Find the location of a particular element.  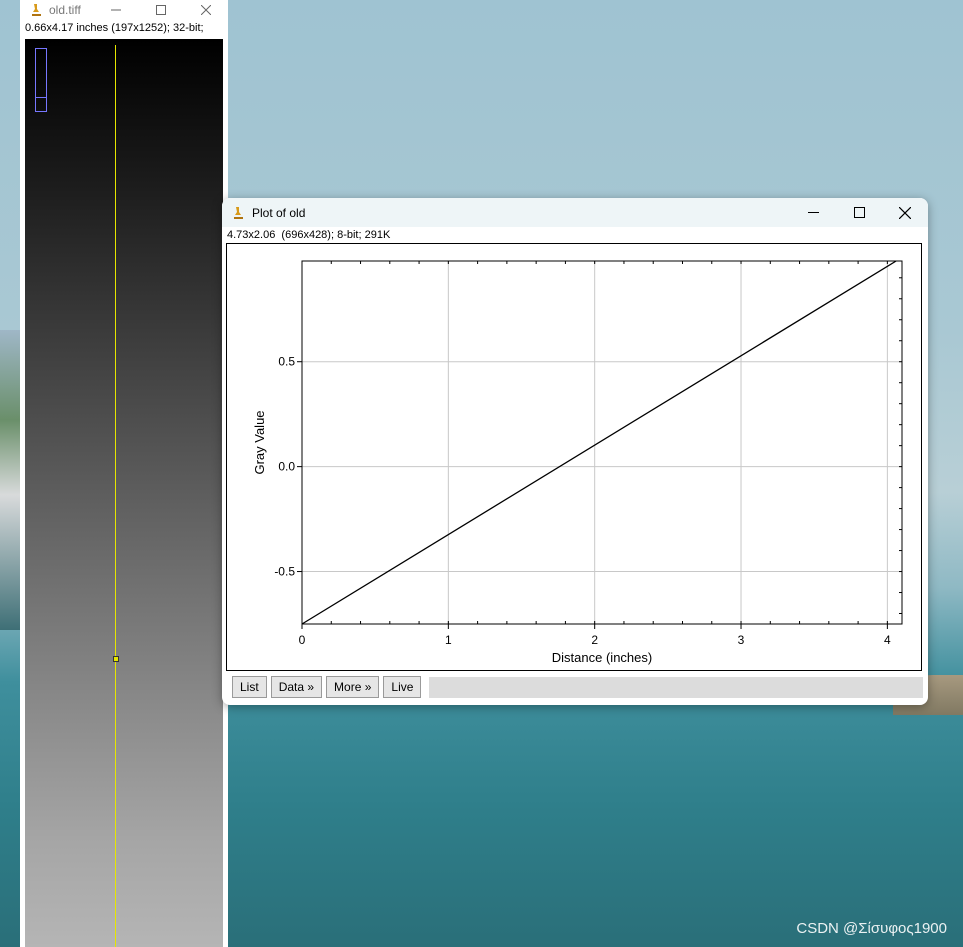

line-handle is located at coordinates (116, 659).